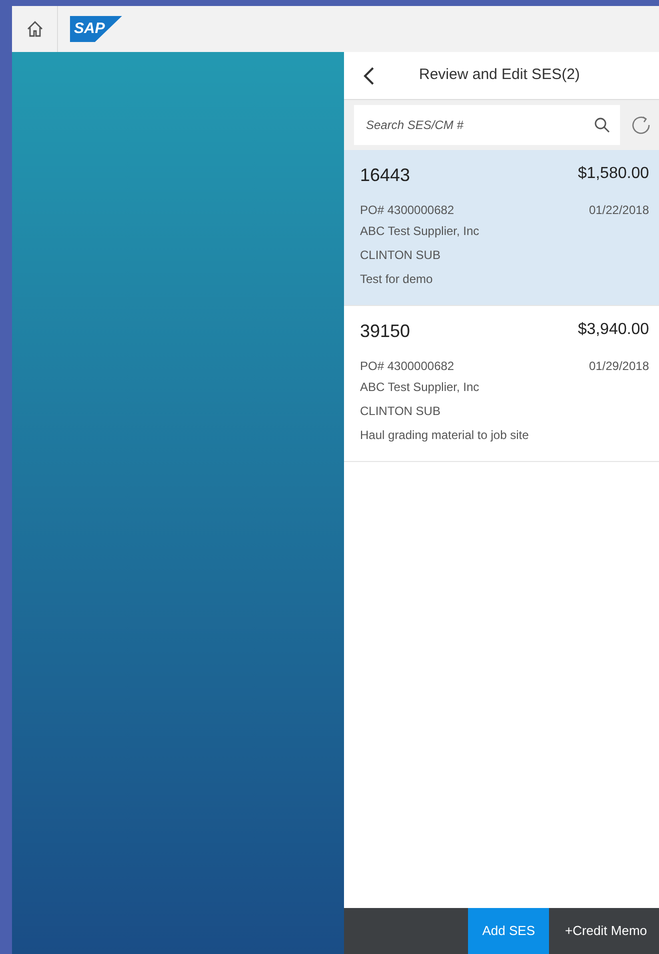 This screenshot has height=954, width=659. What do you see at coordinates (369, 76) in the screenshot?
I see `back-icon` at bounding box center [369, 76].